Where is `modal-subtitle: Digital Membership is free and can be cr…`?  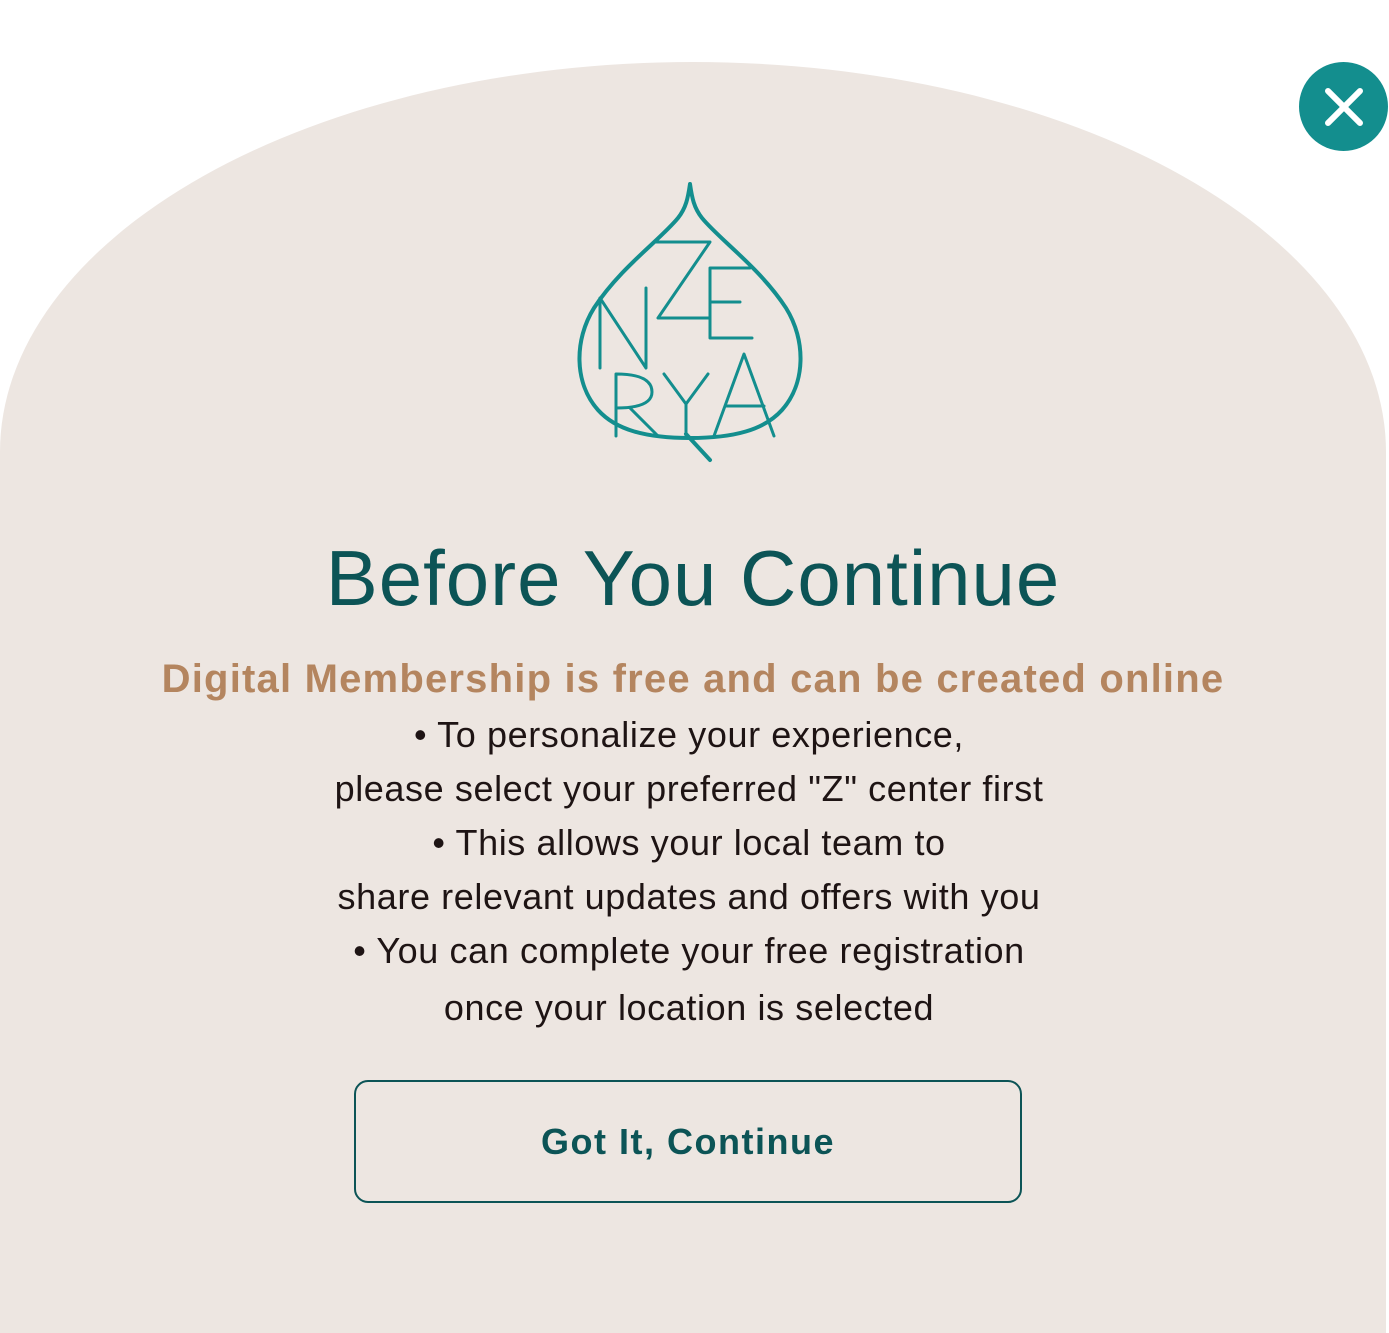 modal-subtitle: Digital Membership is free and can be cr… is located at coordinates (693, 679).